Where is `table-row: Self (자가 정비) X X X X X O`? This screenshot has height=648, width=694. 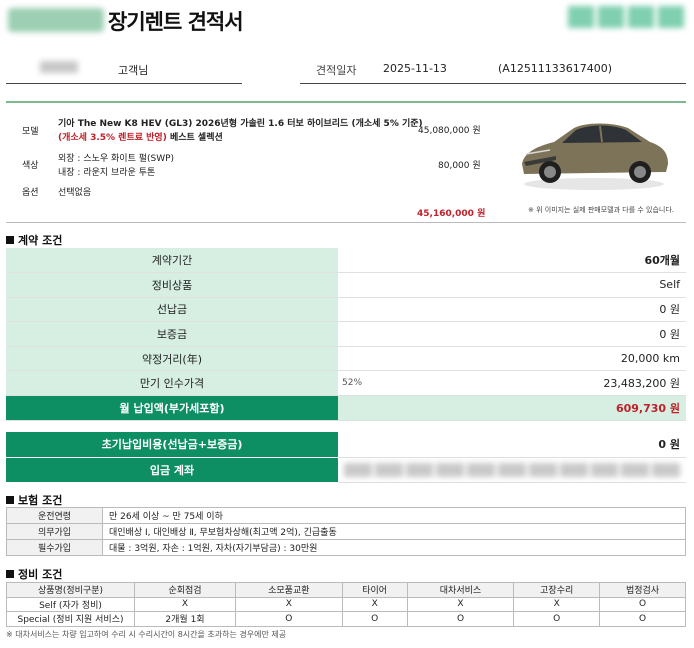
table-row: Self (자가 정비) X X X X X O is located at coordinates (346, 604).